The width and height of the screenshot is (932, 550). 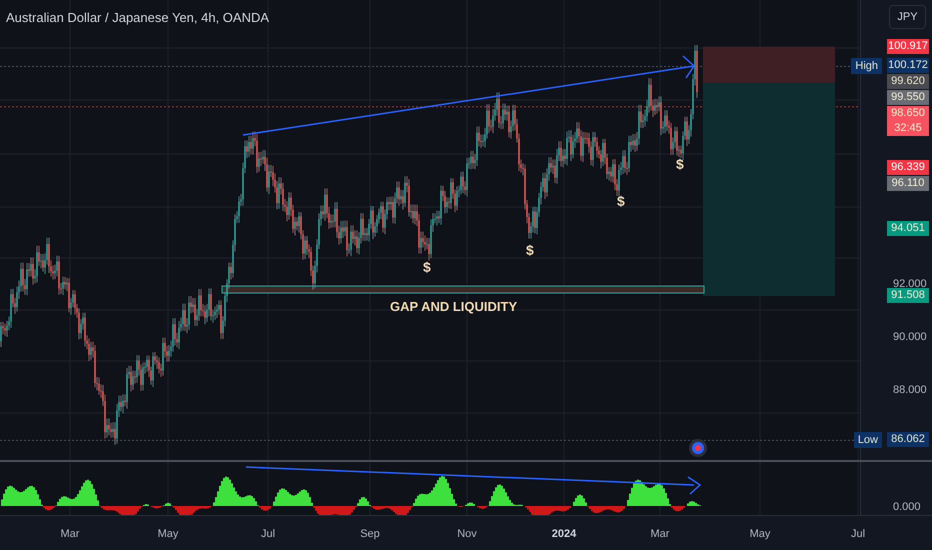 What do you see at coordinates (910, 337) in the screenshot?
I see `price-tick: 90.000` at bounding box center [910, 337].